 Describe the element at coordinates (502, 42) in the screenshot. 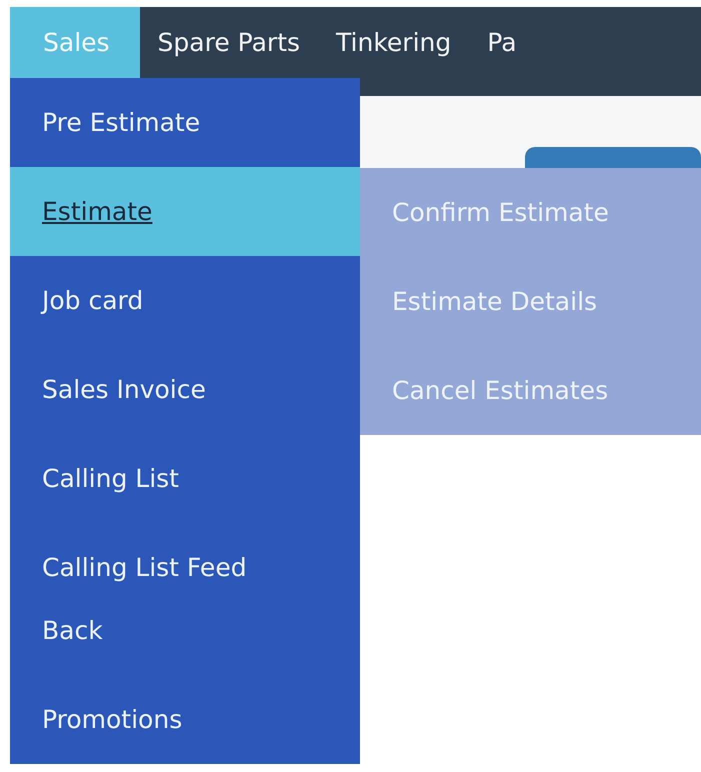

I see `nav-tab: Pa` at that location.